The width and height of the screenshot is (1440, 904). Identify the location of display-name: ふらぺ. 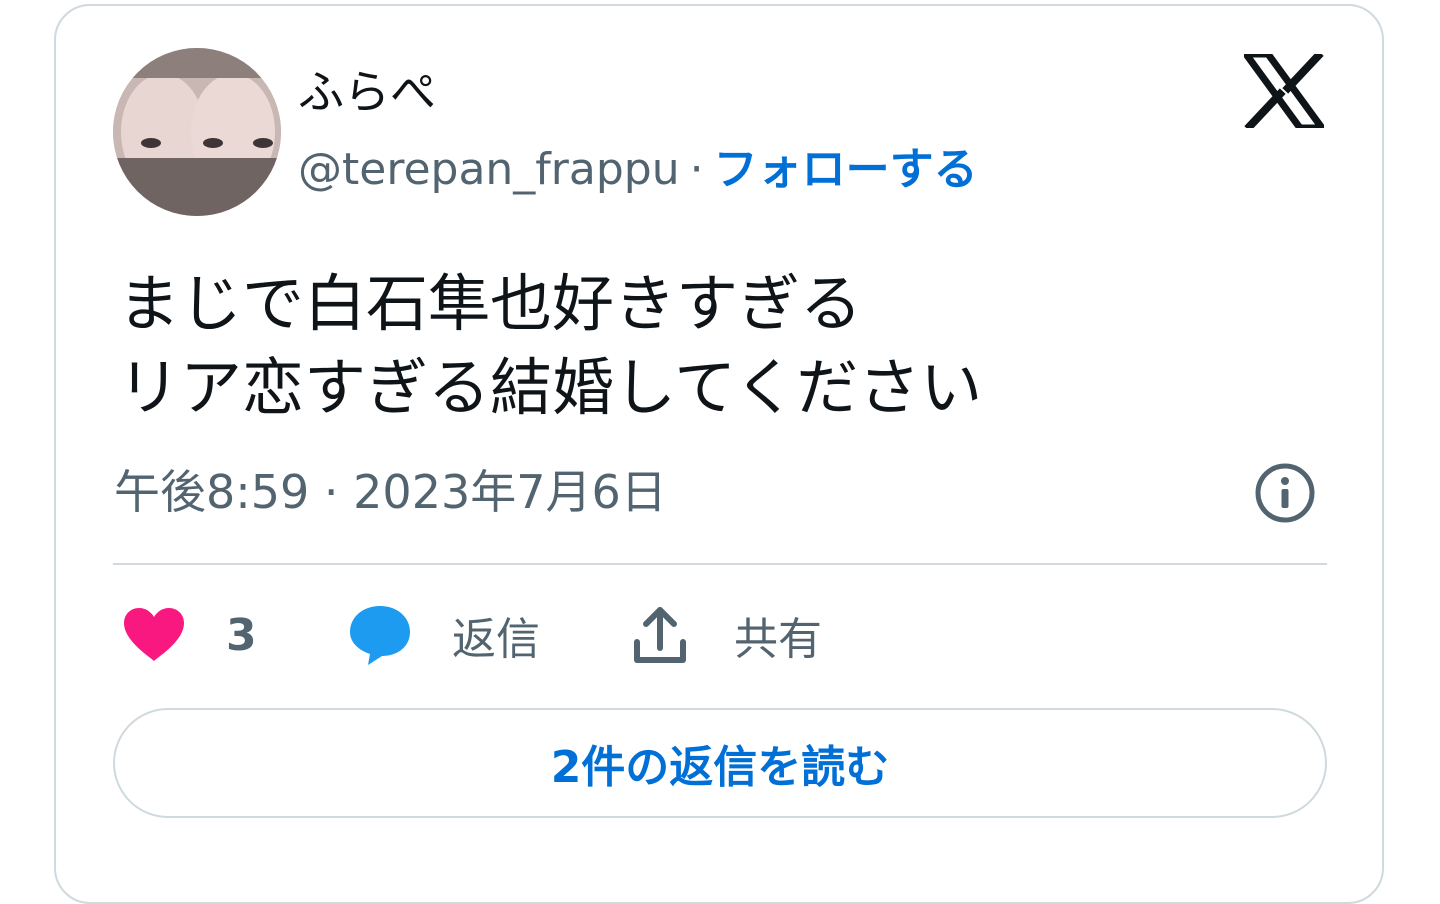
(367, 92).